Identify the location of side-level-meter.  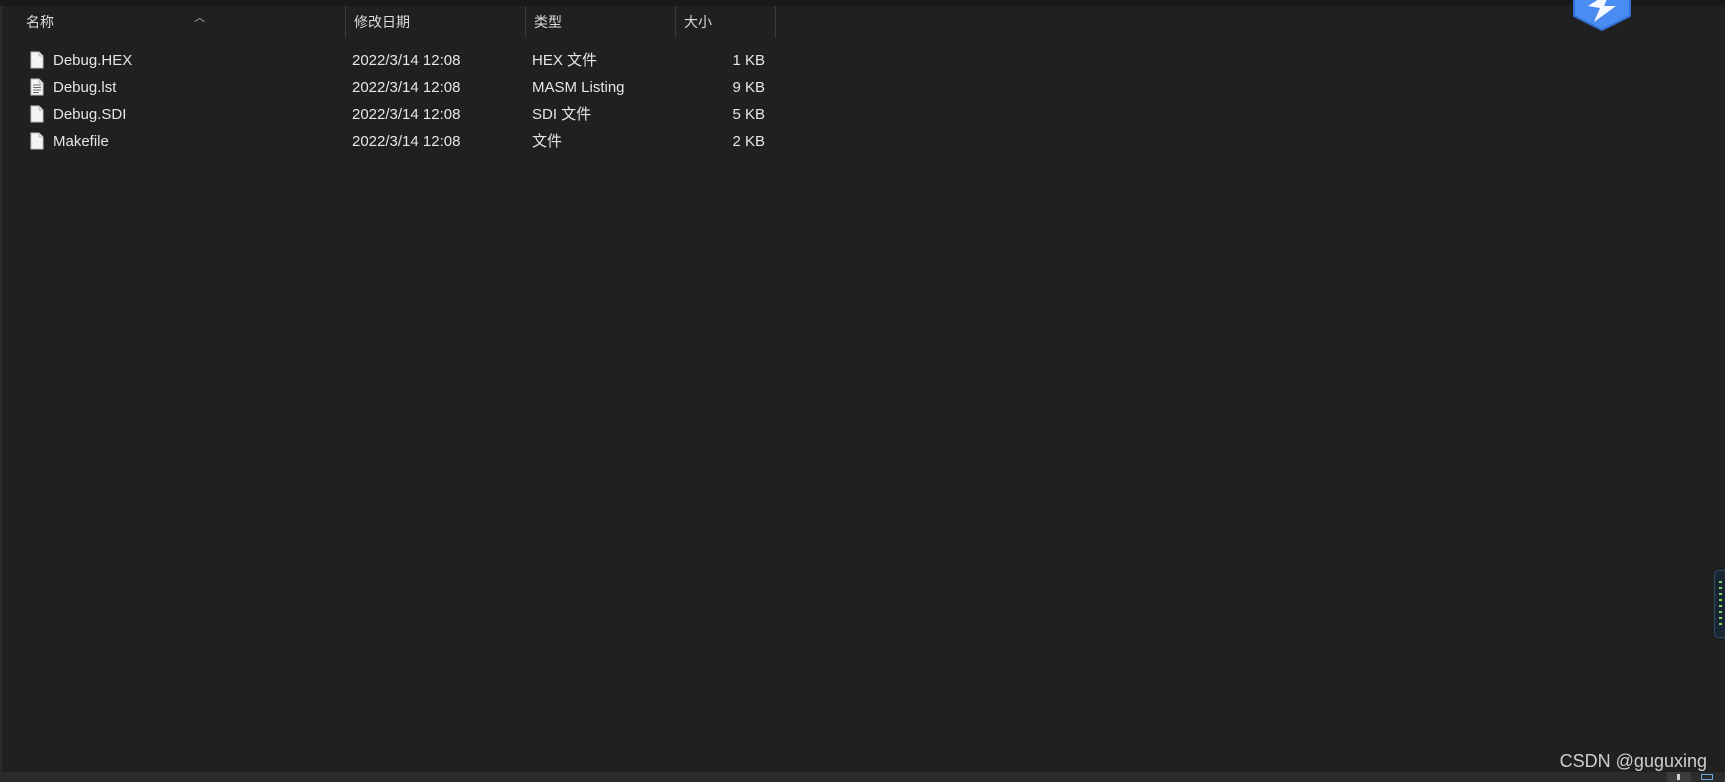
(1719, 604).